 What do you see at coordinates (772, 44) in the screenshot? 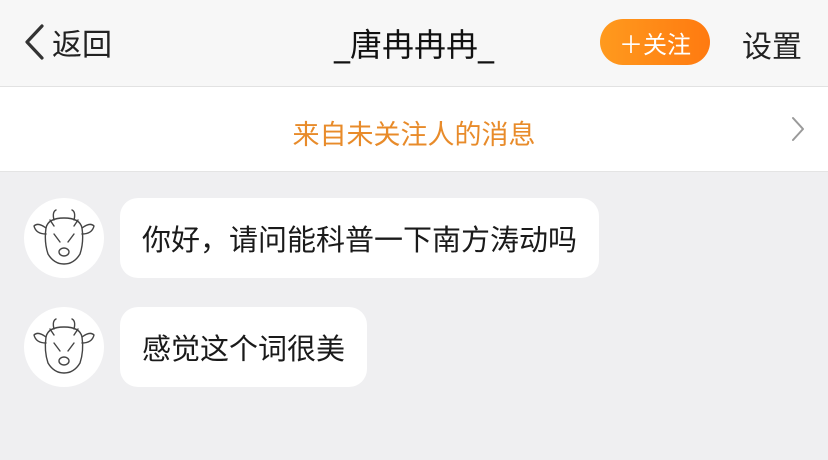
I see `settings-button: 设置` at bounding box center [772, 44].